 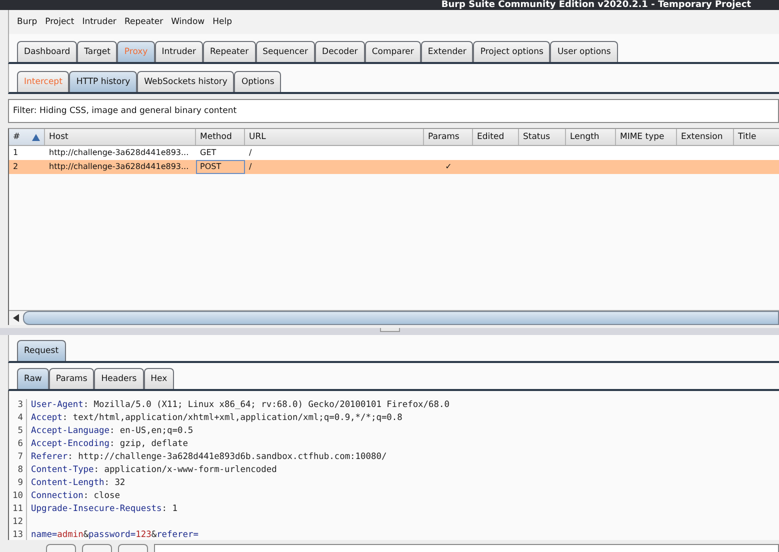 I want to click on tab: Sequencer, so click(x=286, y=51).